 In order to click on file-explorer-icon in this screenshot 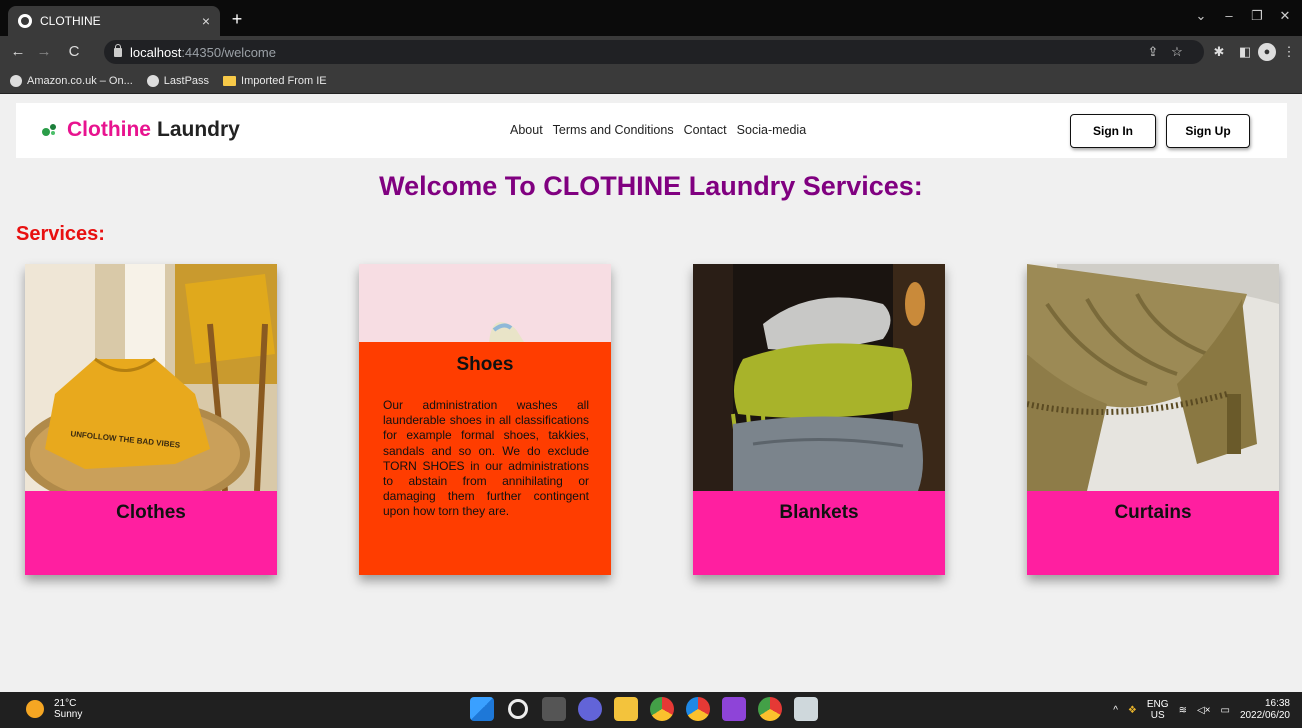, I will do `click(626, 709)`.